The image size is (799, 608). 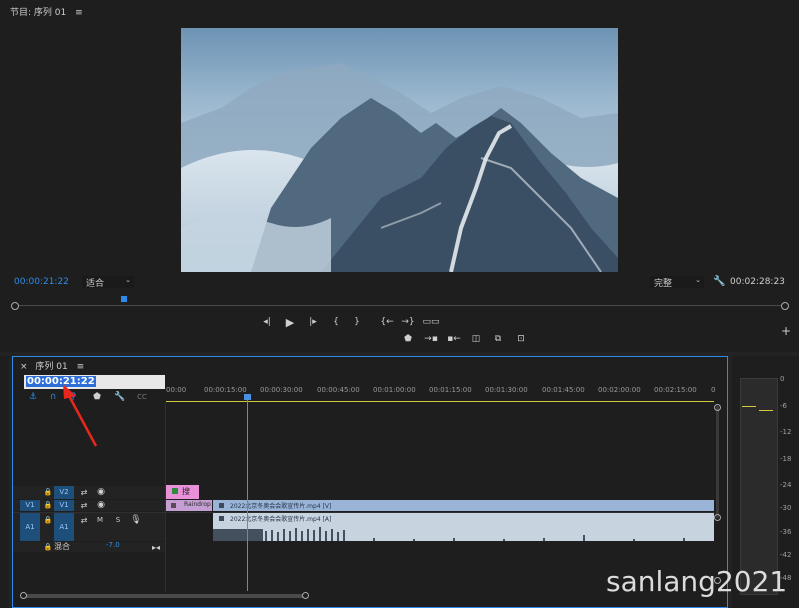 What do you see at coordinates (118, 520) in the screenshot?
I see `solo-button: S` at bounding box center [118, 520].